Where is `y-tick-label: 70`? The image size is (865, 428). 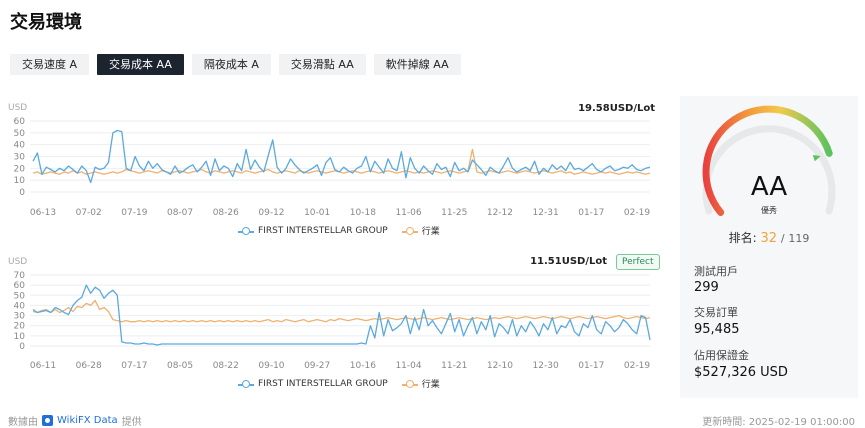
y-tick-label: 70 is located at coordinates (20, 276).